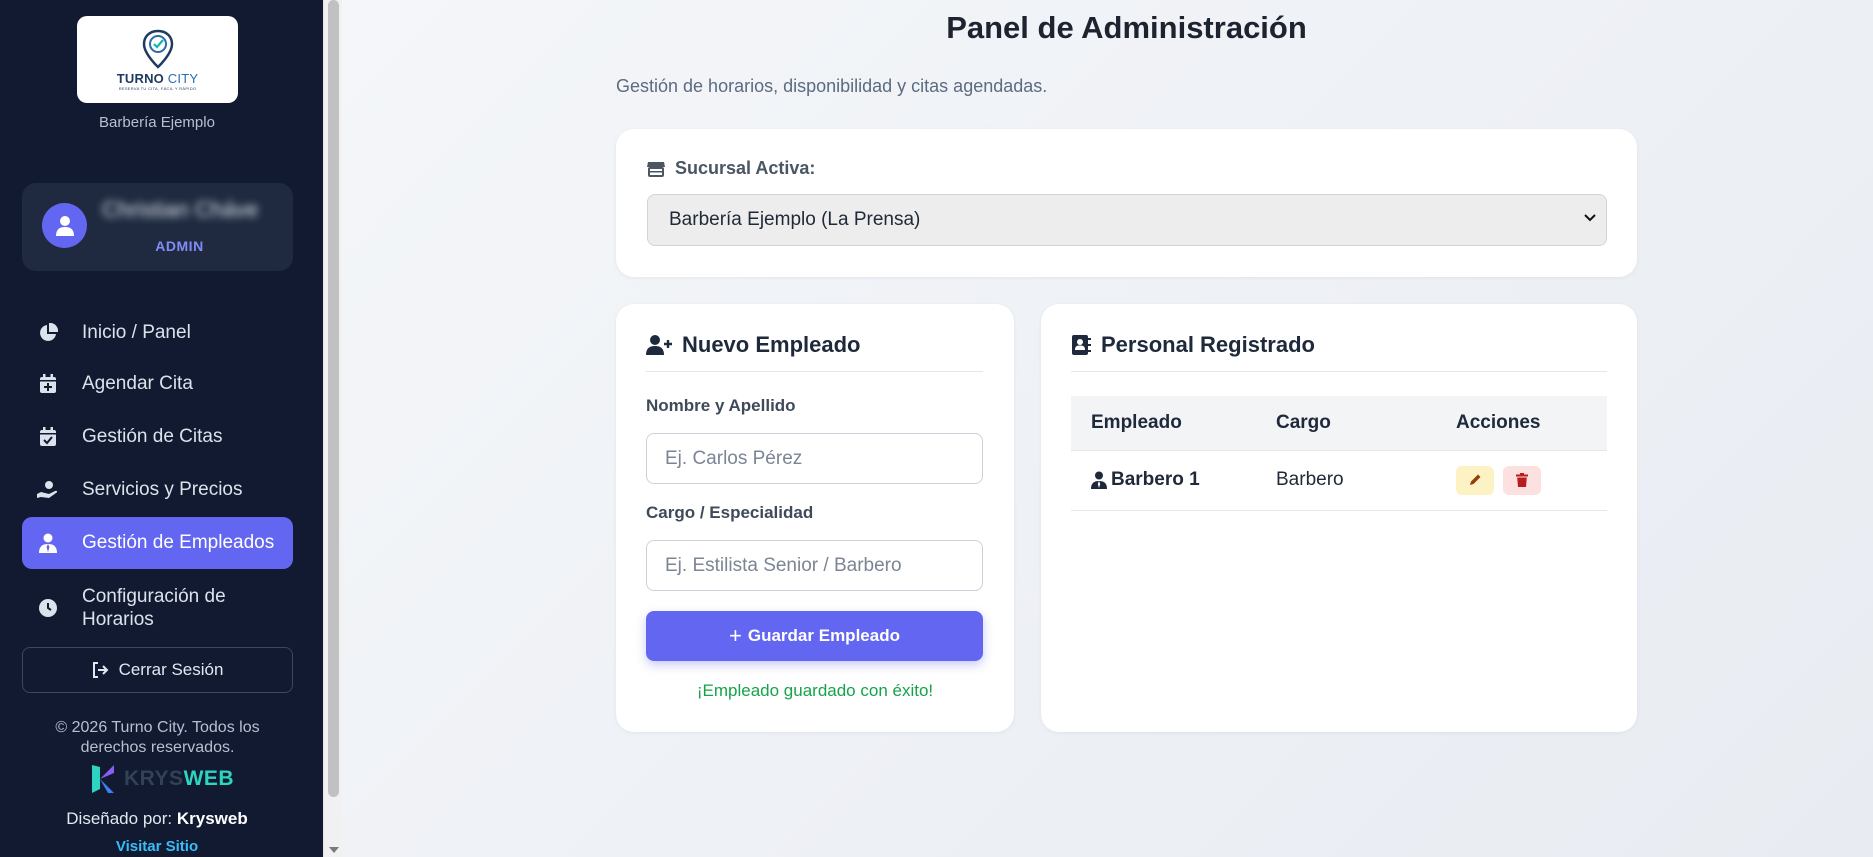 Image resolution: width=1873 pixels, height=857 pixels. Describe the element at coordinates (48, 437) in the screenshot. I see `calendar-check-icon` at that location.